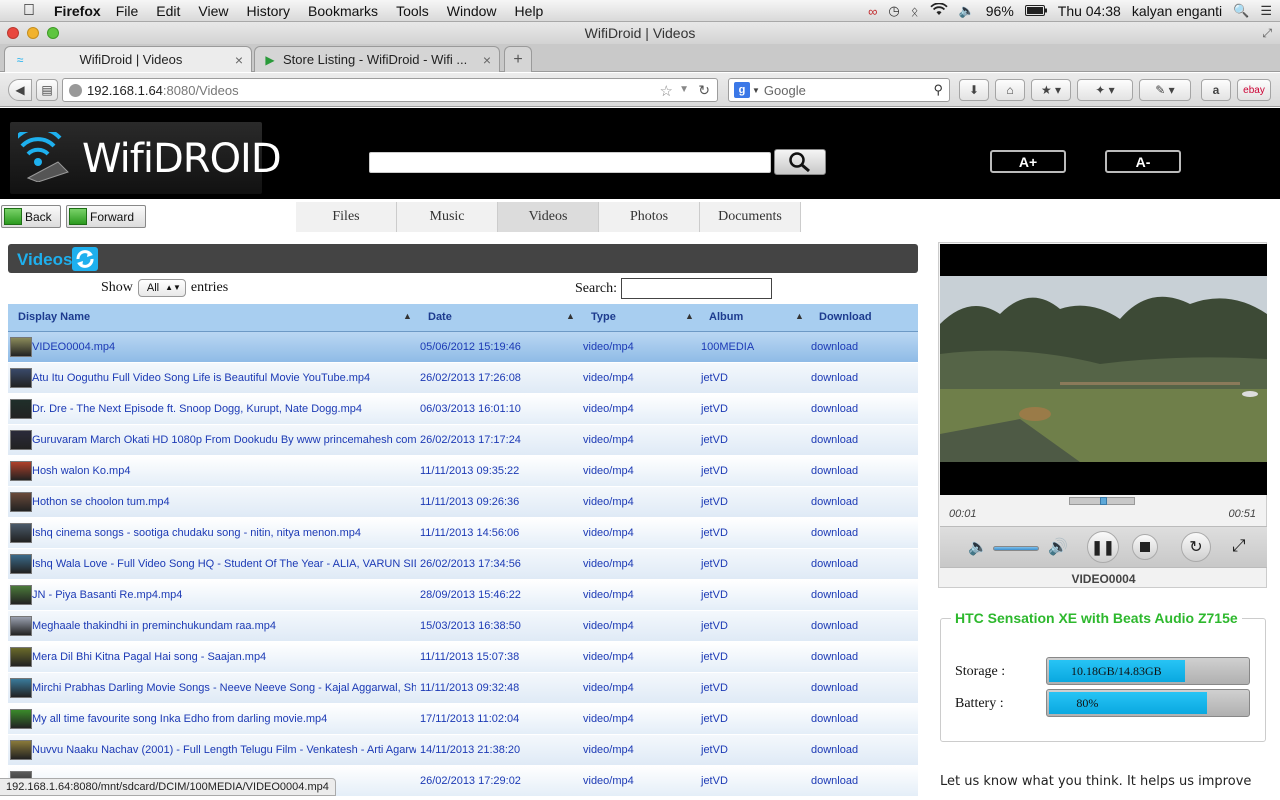 This screenshot has width=1280, height=800. I want to click on progress-knob, so click(1103, 501).